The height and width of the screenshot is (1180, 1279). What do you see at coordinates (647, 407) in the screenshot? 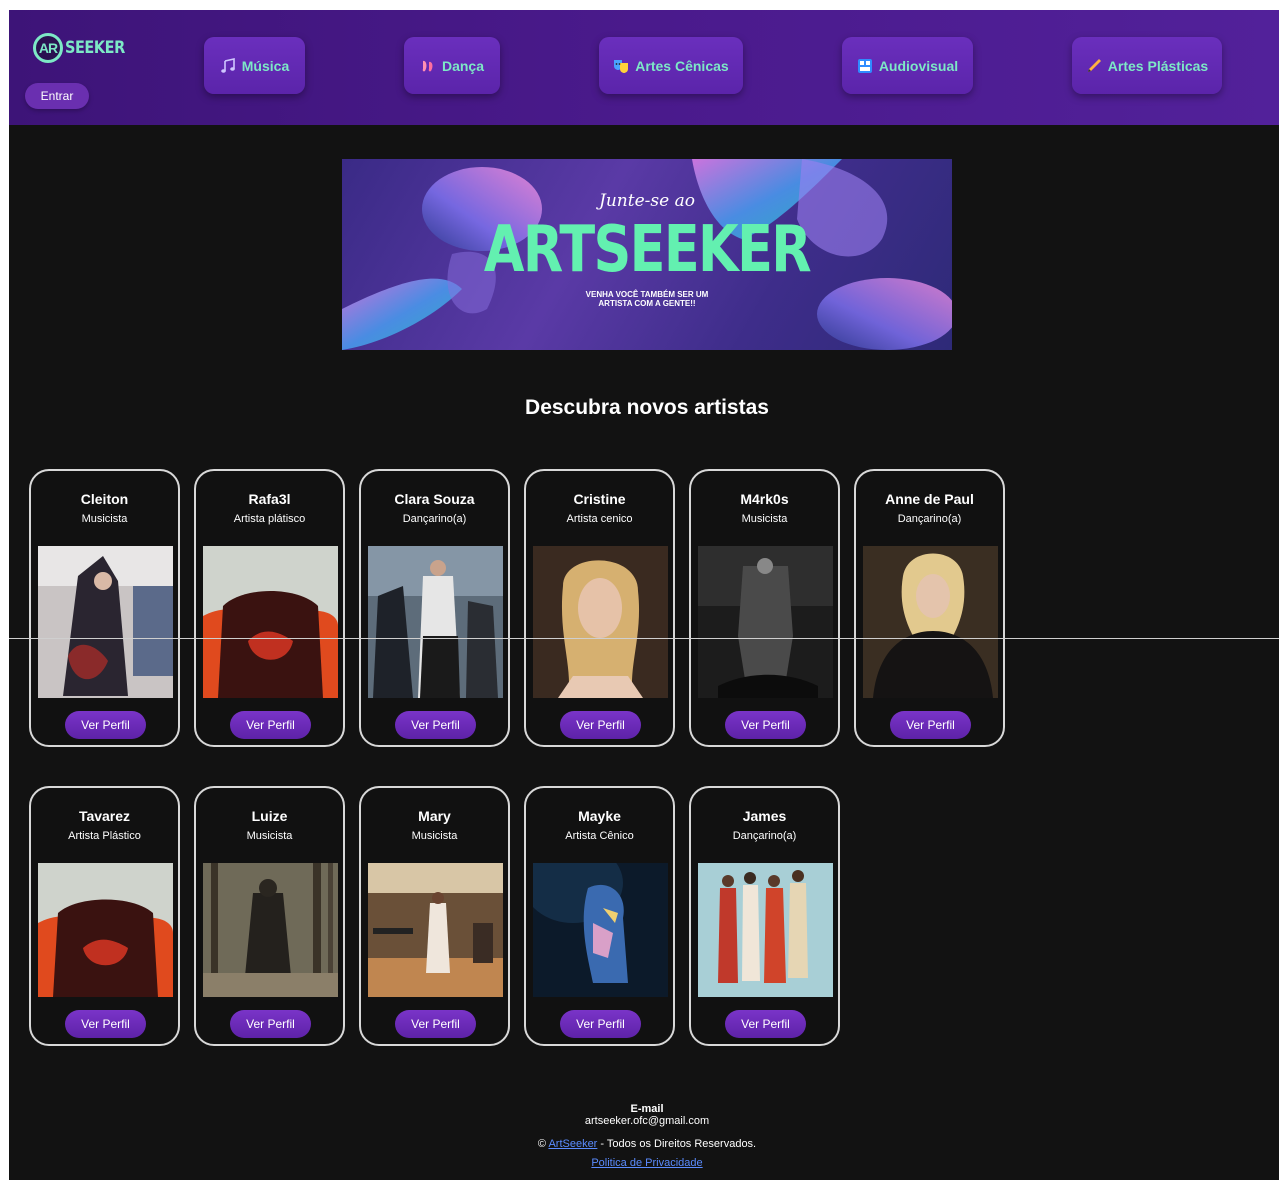
I see `section-title: Descubra novos artistas` at bounding box center [647, 407].